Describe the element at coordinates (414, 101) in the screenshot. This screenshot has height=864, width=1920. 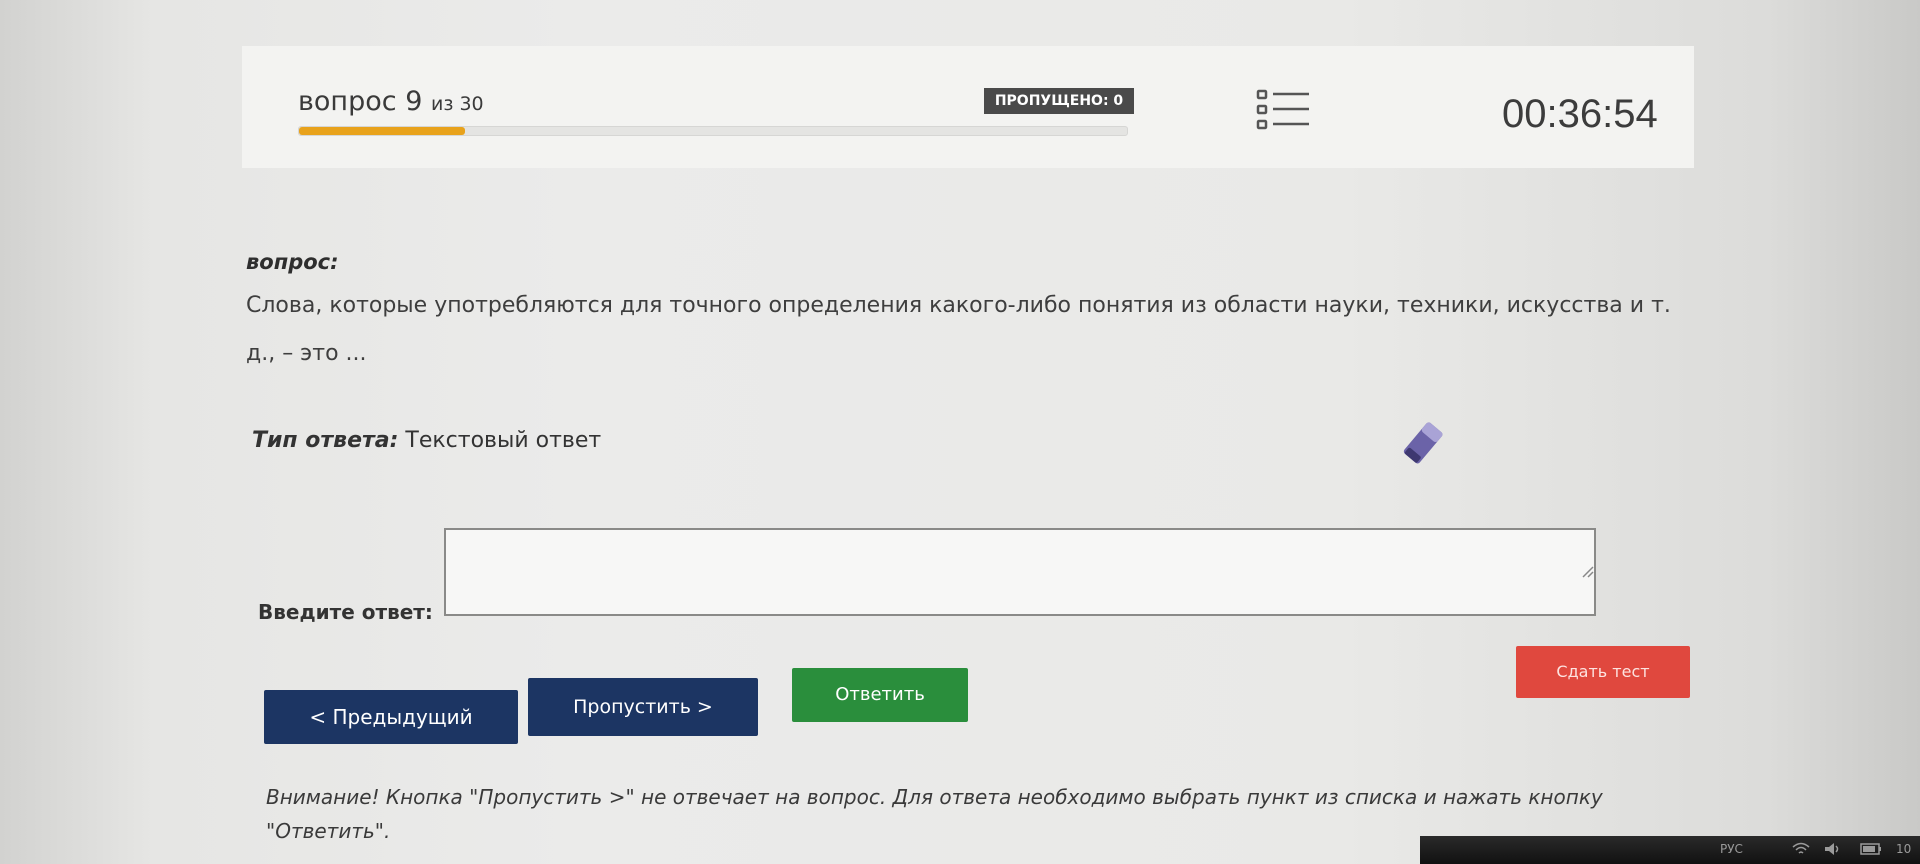
I see `question-number: 9` at that location.